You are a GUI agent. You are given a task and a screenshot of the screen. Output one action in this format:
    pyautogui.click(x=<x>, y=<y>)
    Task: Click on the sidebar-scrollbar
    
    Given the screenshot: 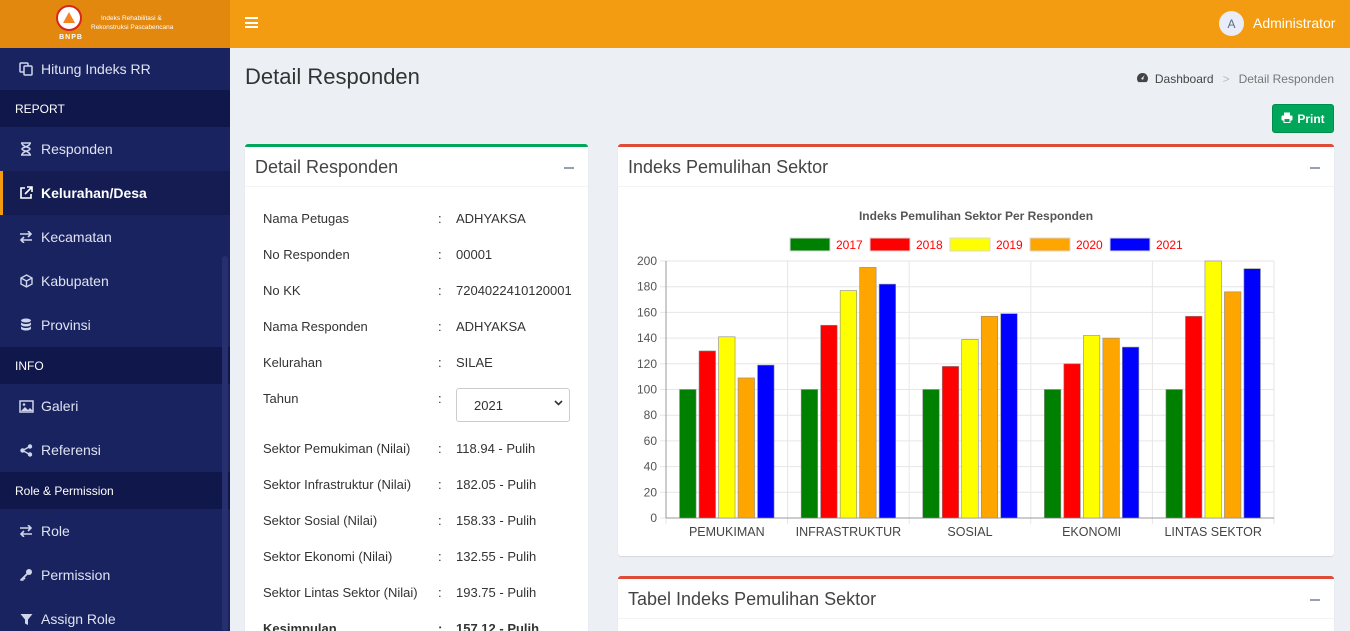 What is the action you would take?
    pyautogui.click(x=225, y=443)
    